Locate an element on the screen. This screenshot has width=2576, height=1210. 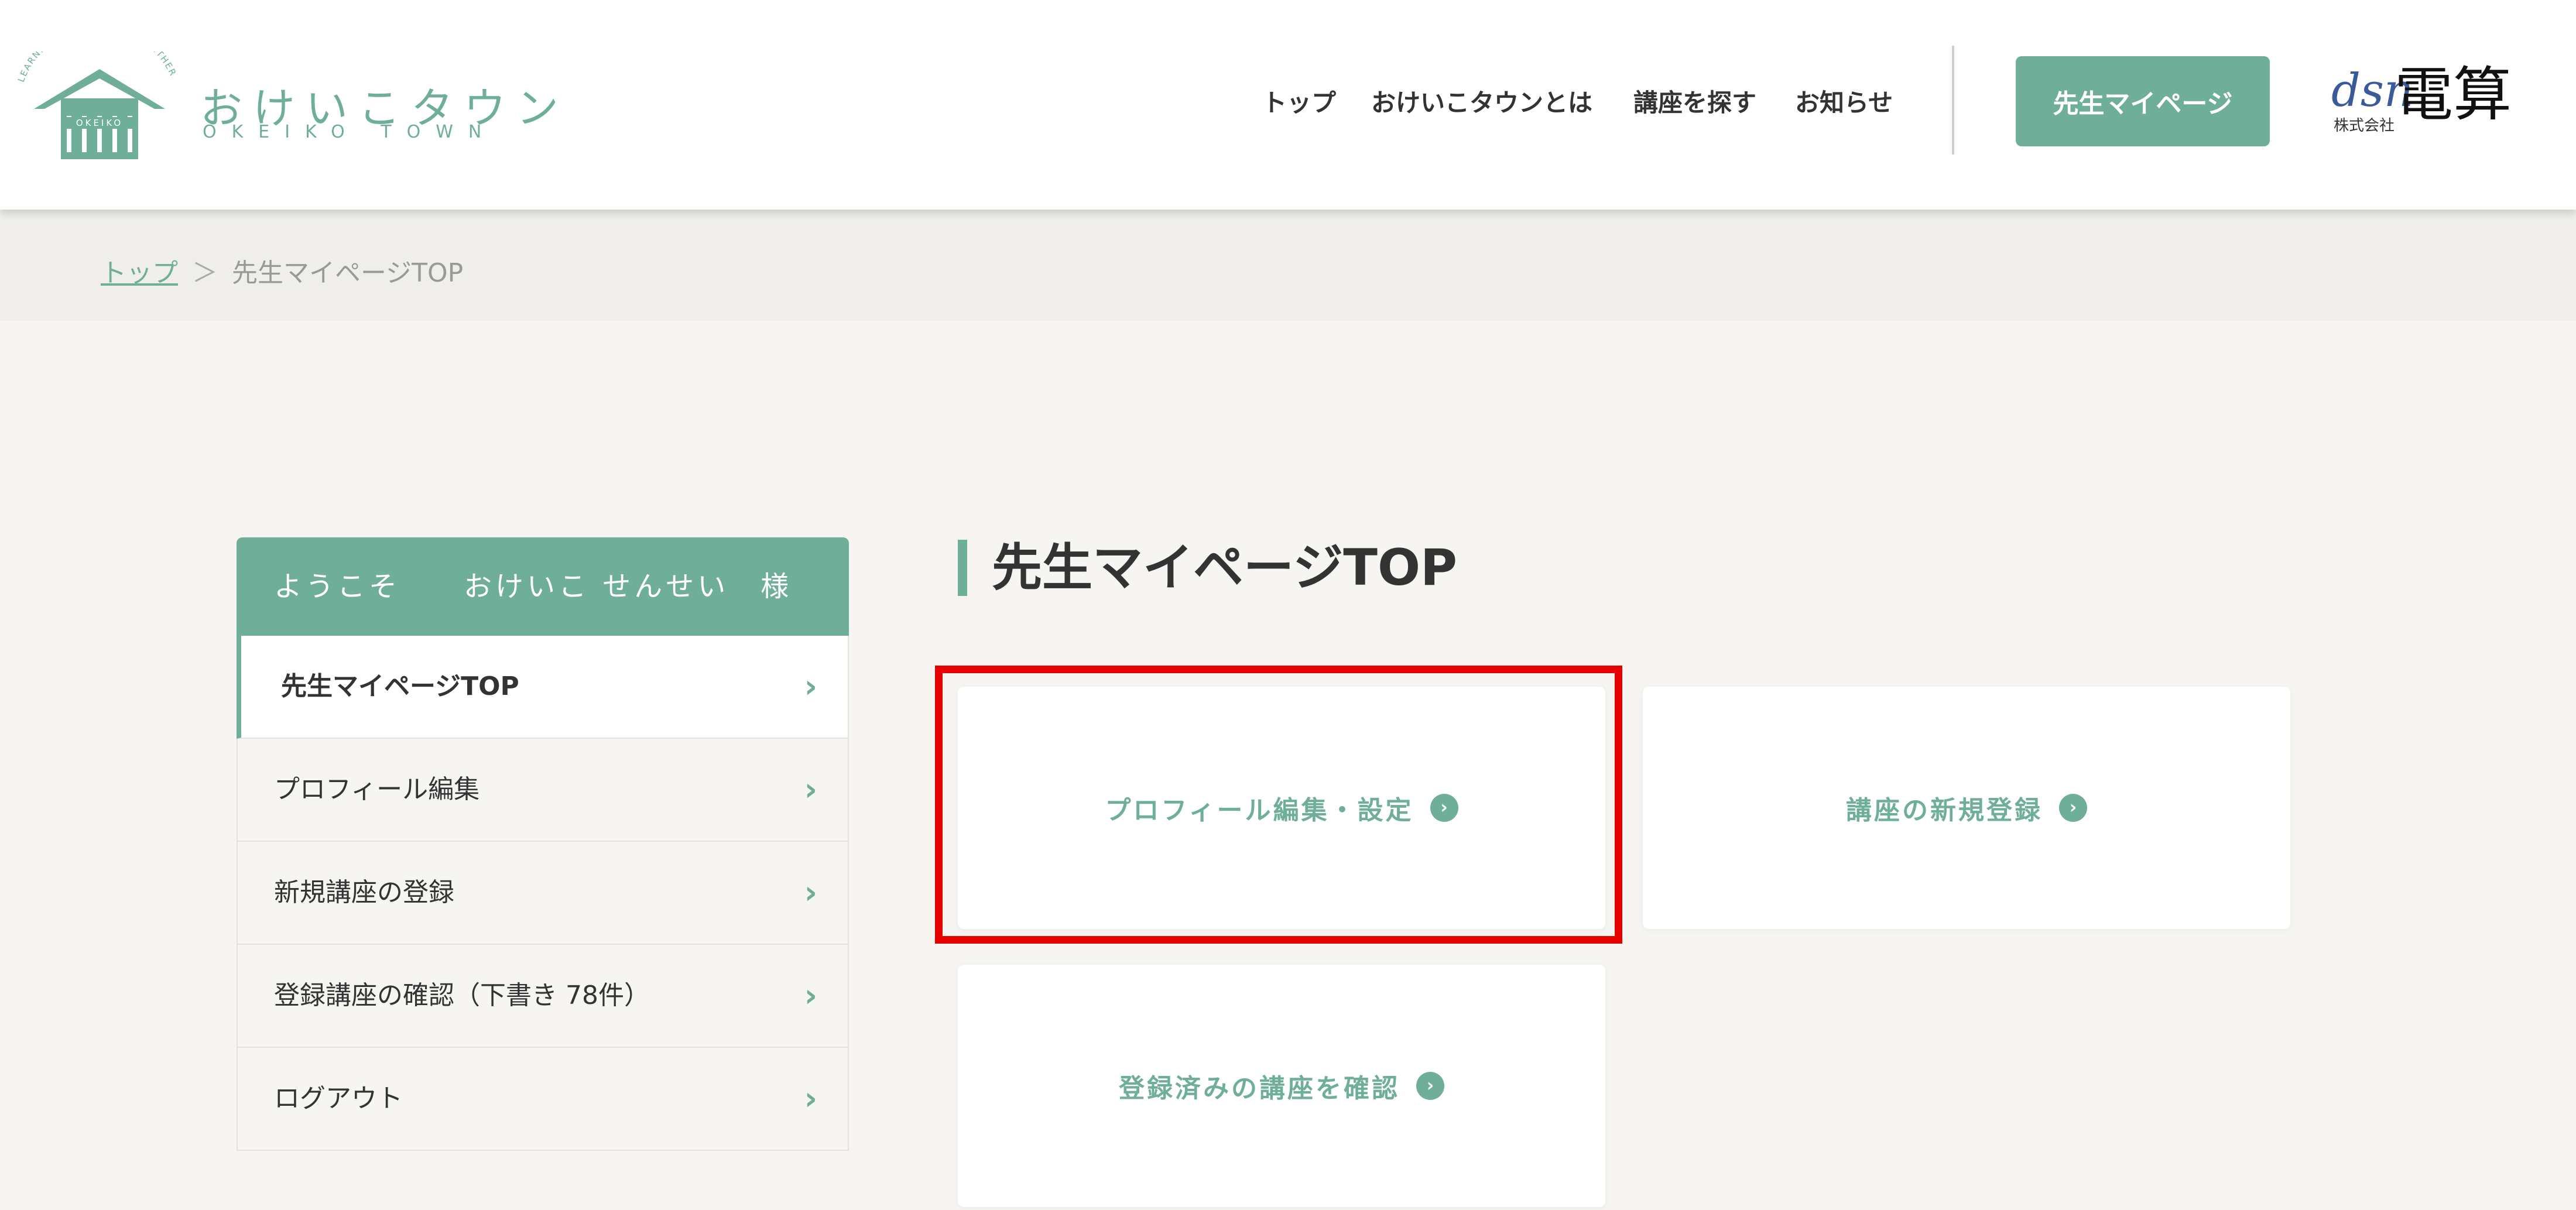
registered-courses-card: 登録済みの講座を確認 › is located at coordinates (1281, 1086).